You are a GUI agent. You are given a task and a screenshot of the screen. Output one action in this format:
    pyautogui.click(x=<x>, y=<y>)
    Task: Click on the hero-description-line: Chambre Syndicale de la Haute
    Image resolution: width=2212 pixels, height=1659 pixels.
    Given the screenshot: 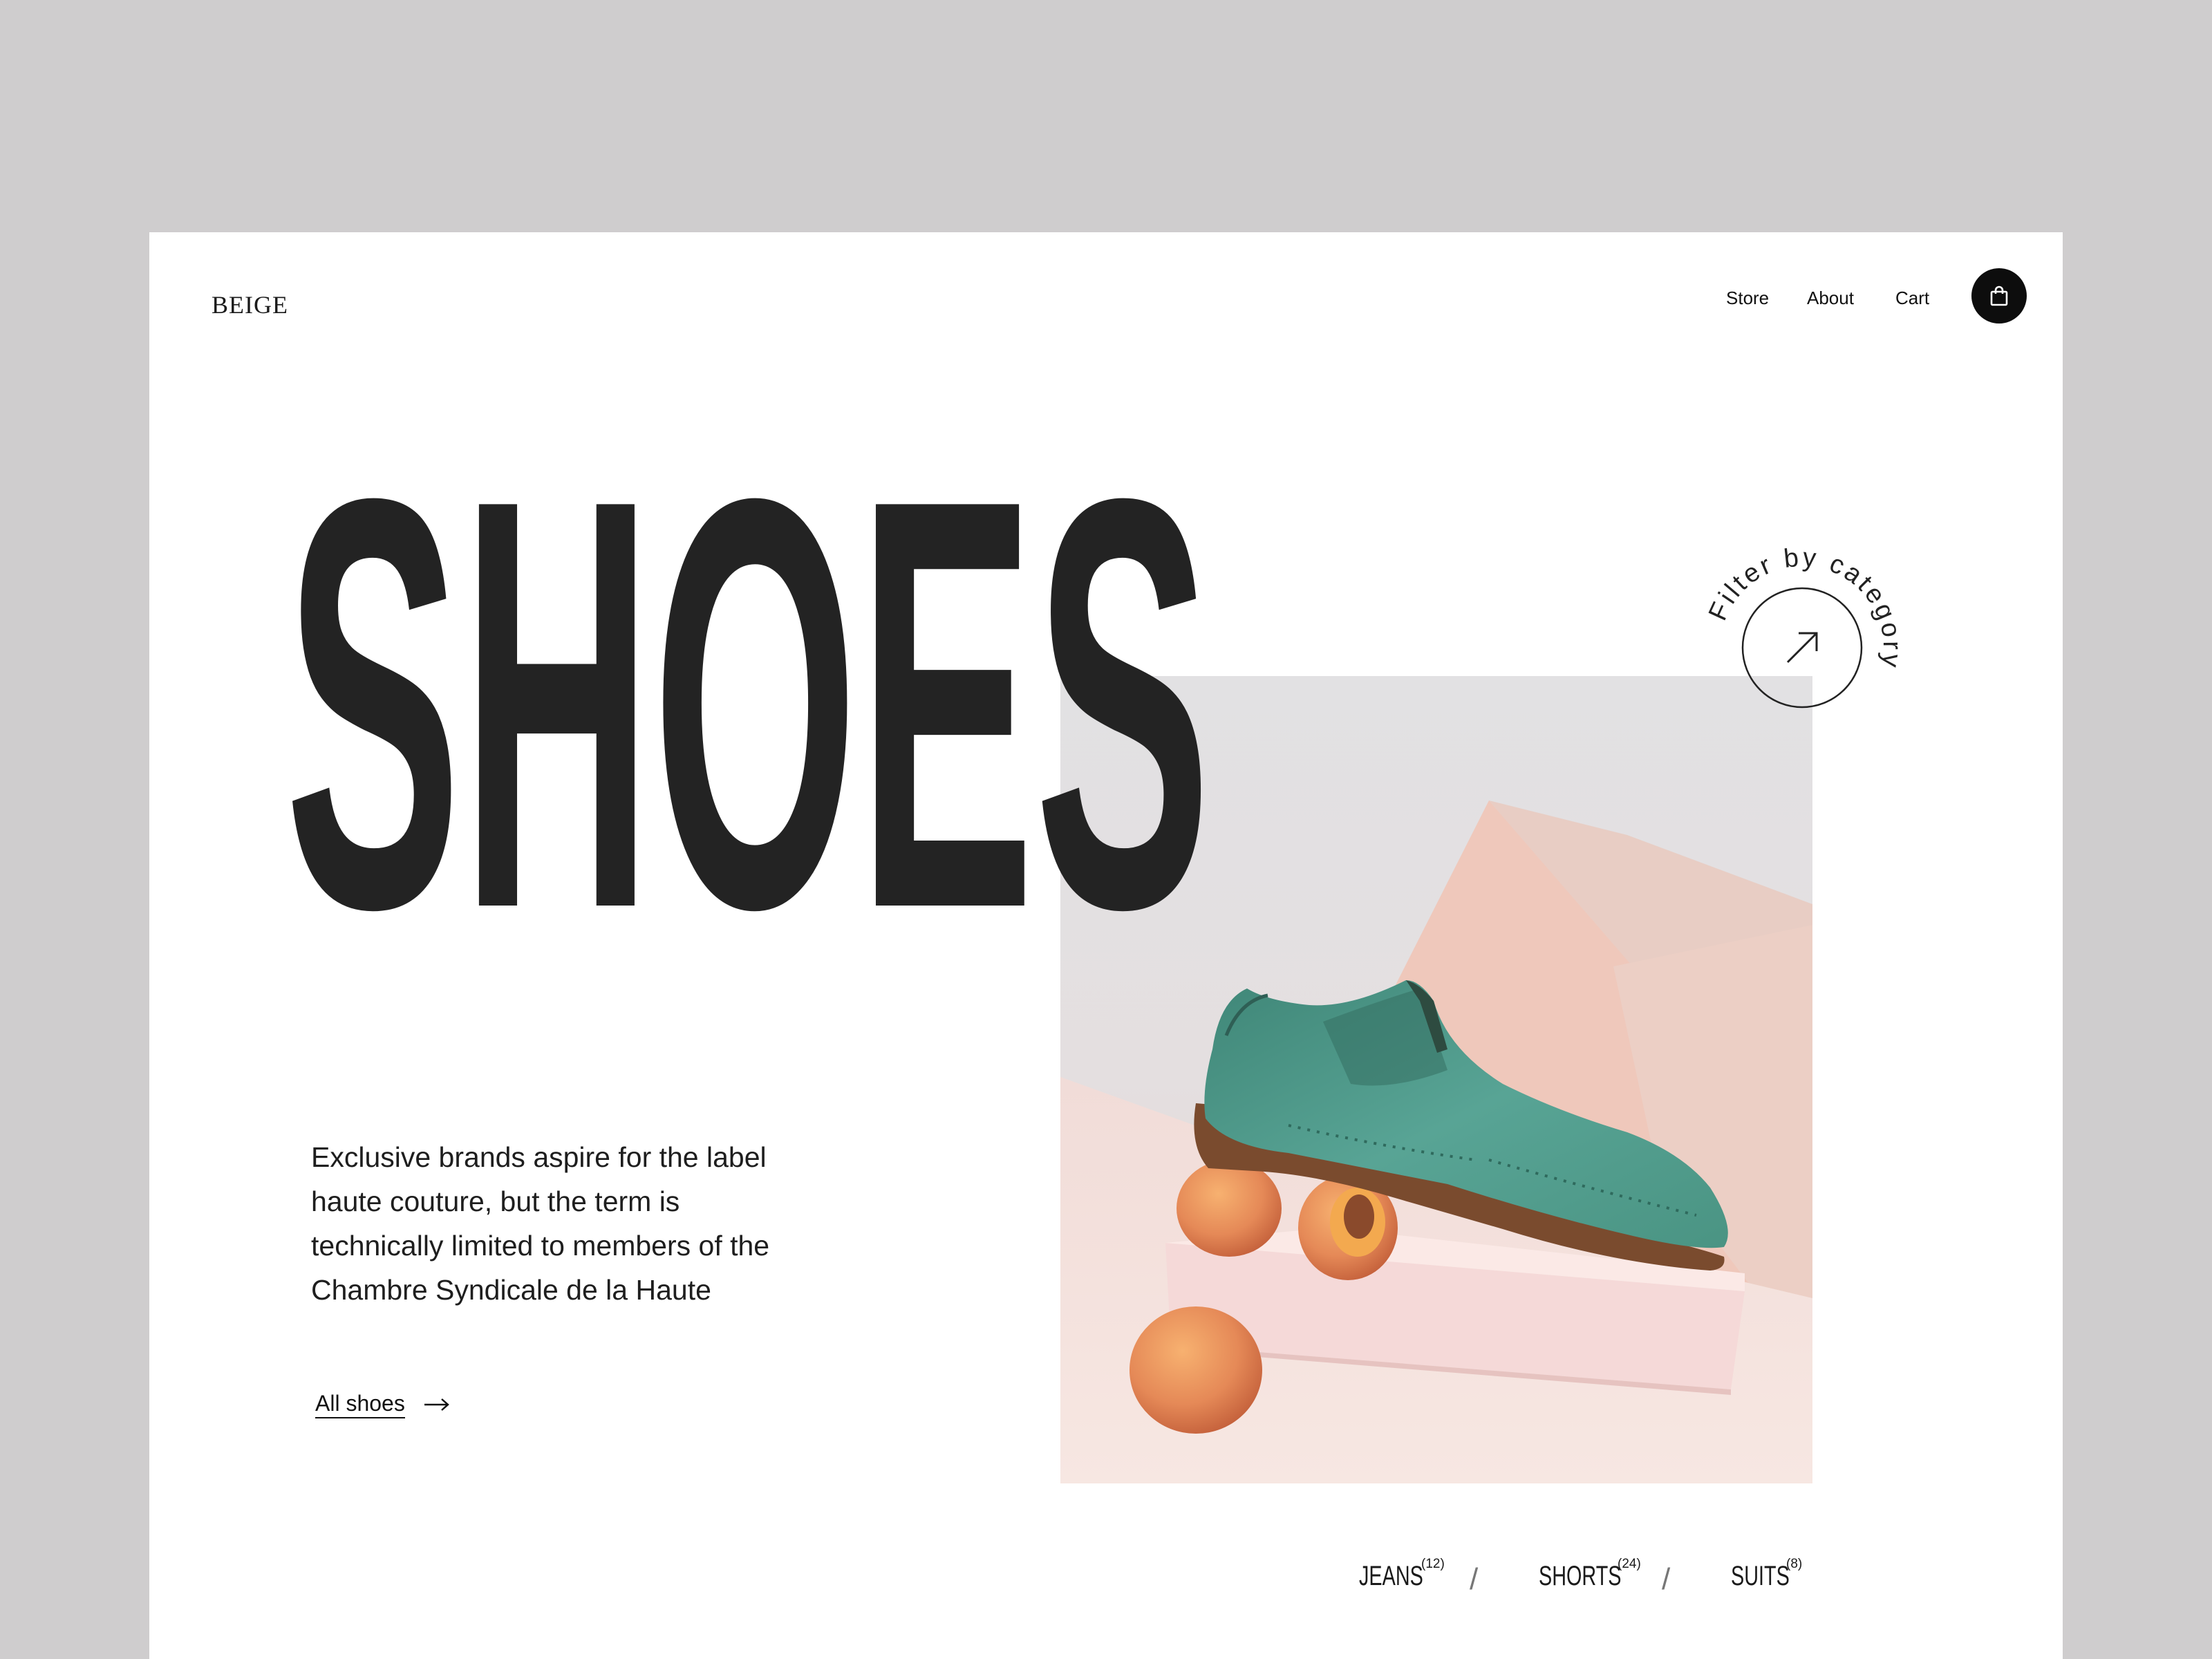 What is the action you would take?
    pyautogui.click(x=511, y=1290)
    